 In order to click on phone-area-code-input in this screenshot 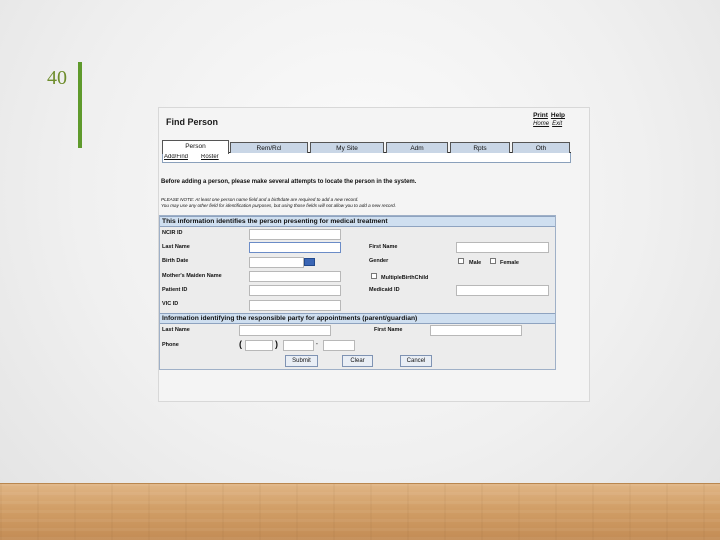, I will do `click(259, 345)`.